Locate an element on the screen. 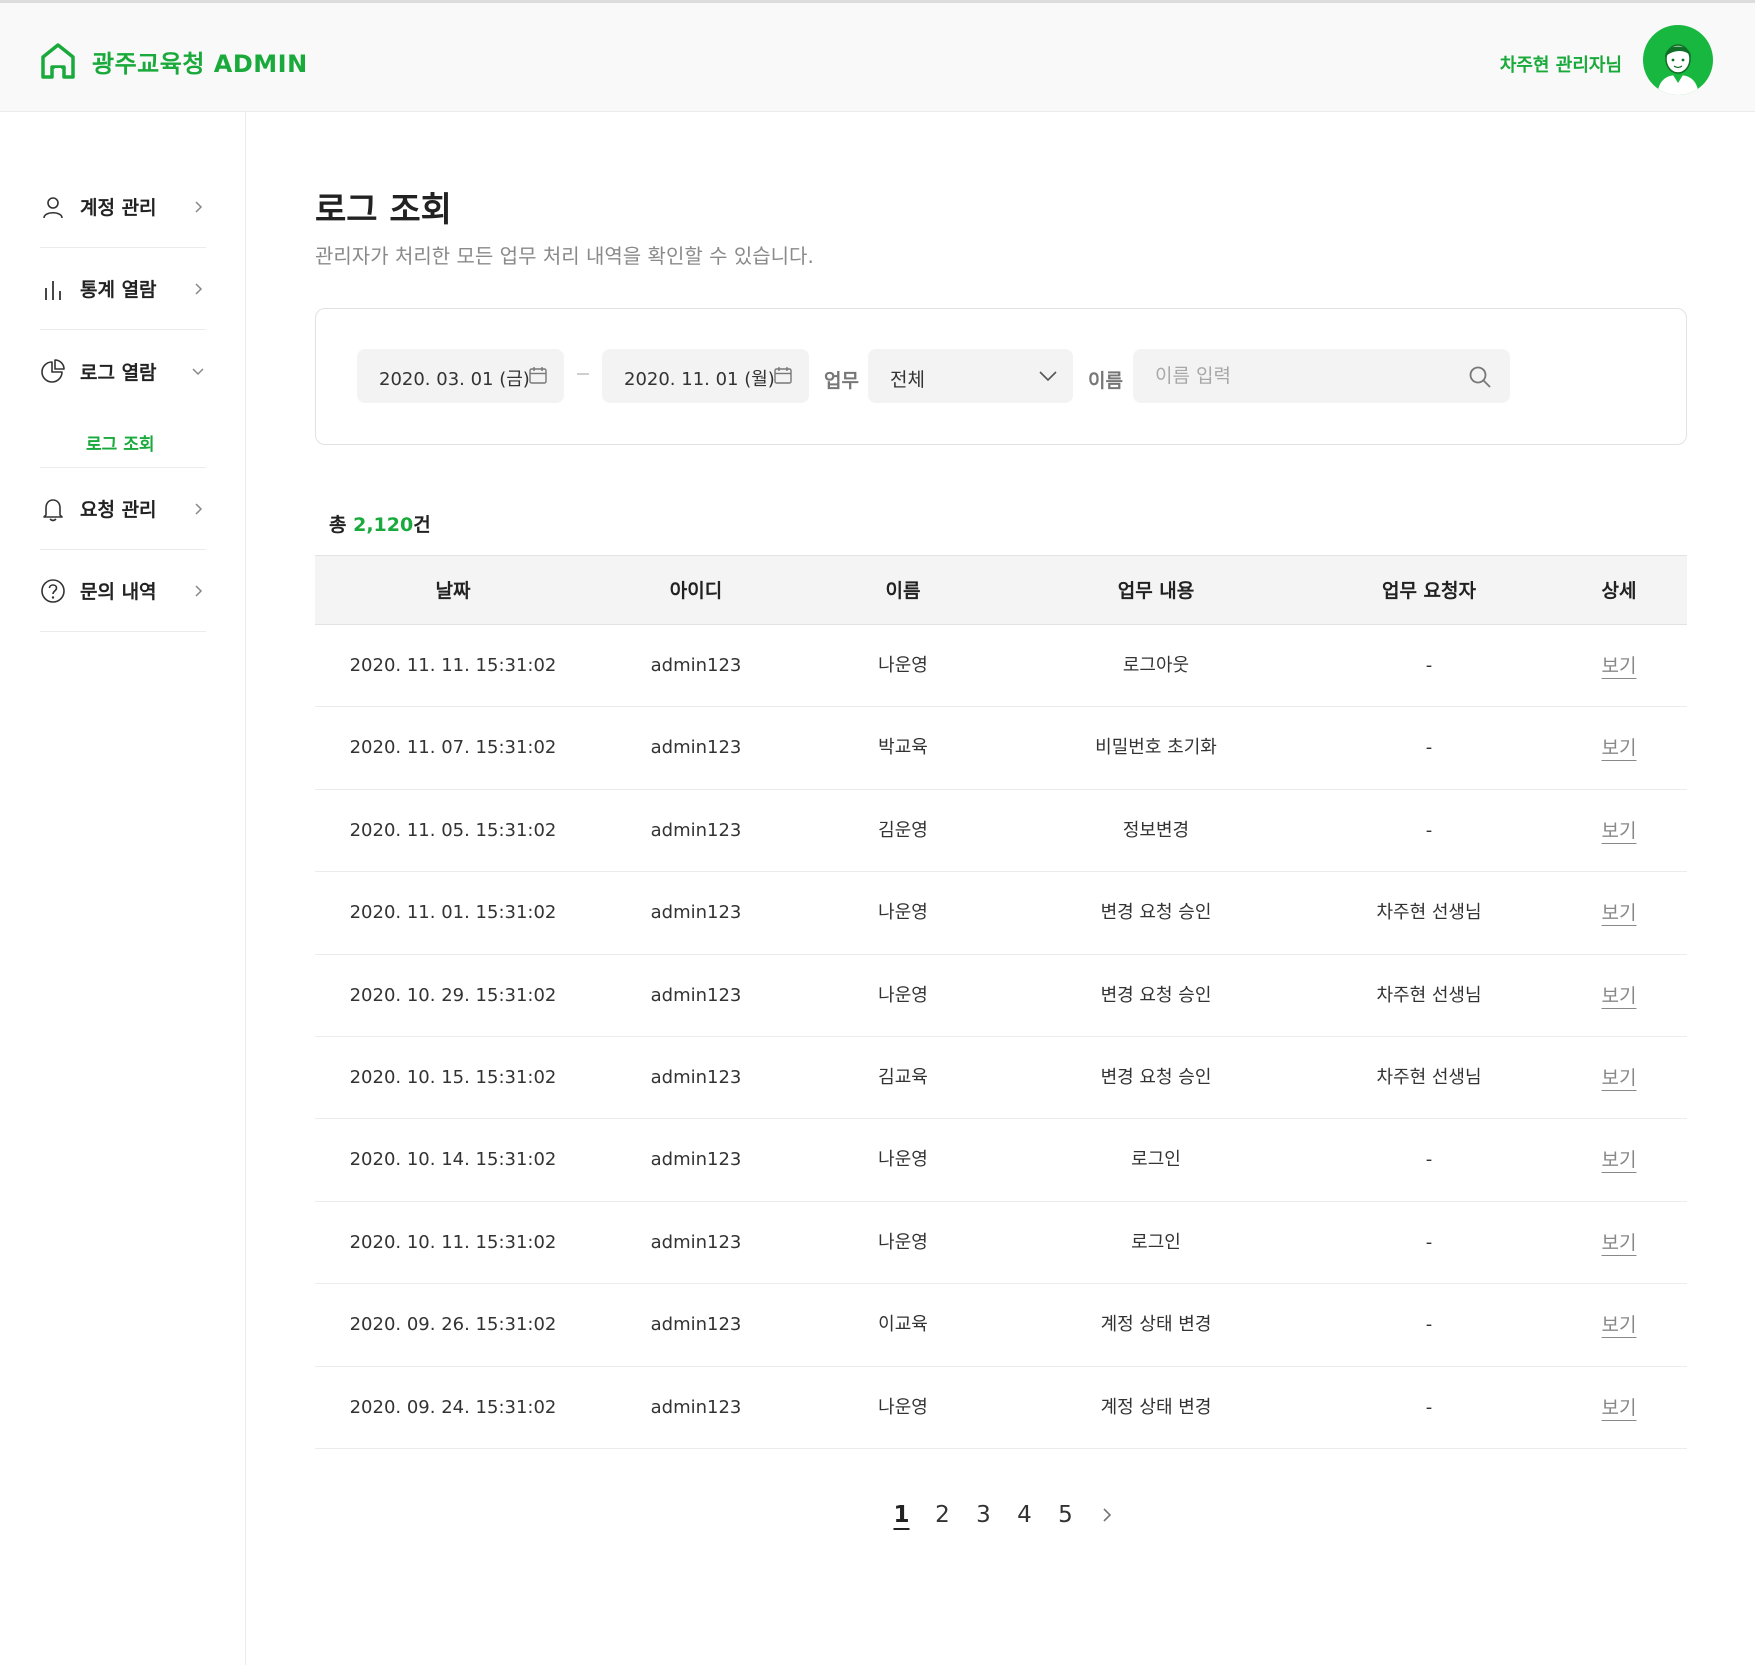 This screenshot has height=1665, width=1755. page-button-4: 4 is located at coordinates (1024, 1515).